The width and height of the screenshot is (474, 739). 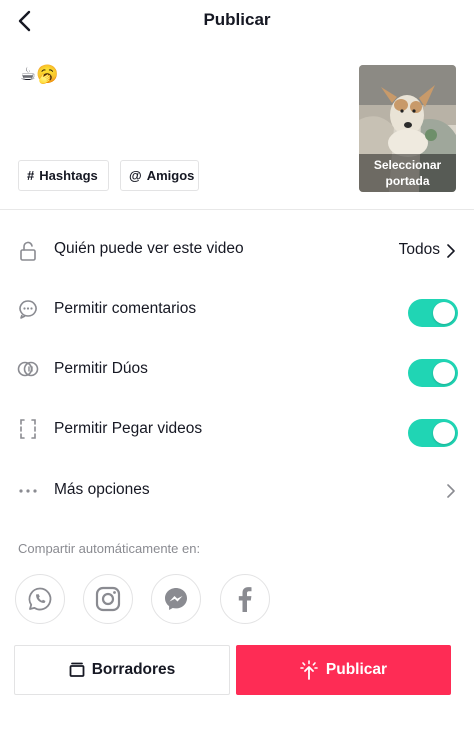 I want to click on messenger-icon, so click(x=176, y=599).